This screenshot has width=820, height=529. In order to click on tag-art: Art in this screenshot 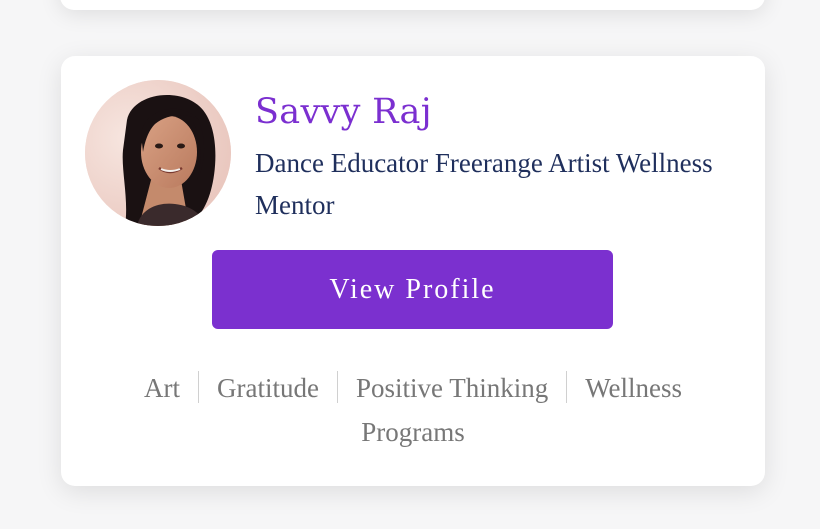, I will do `click(162, 388)`.